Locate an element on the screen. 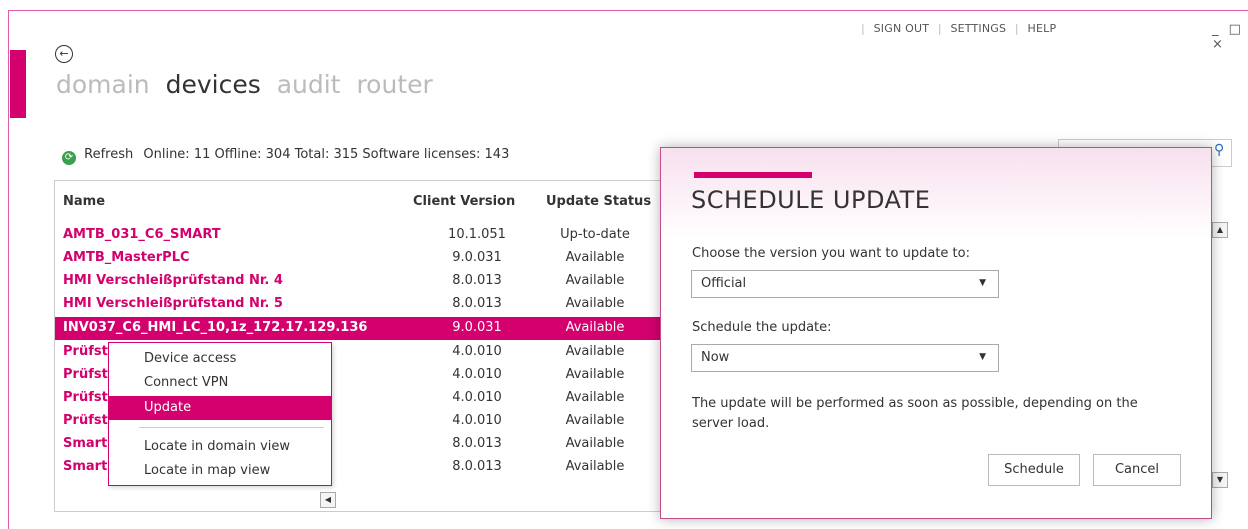 The height and width of the screenshot is (529, 1248). main-nav: domain devices audit router is located at coordinates (248, 84).